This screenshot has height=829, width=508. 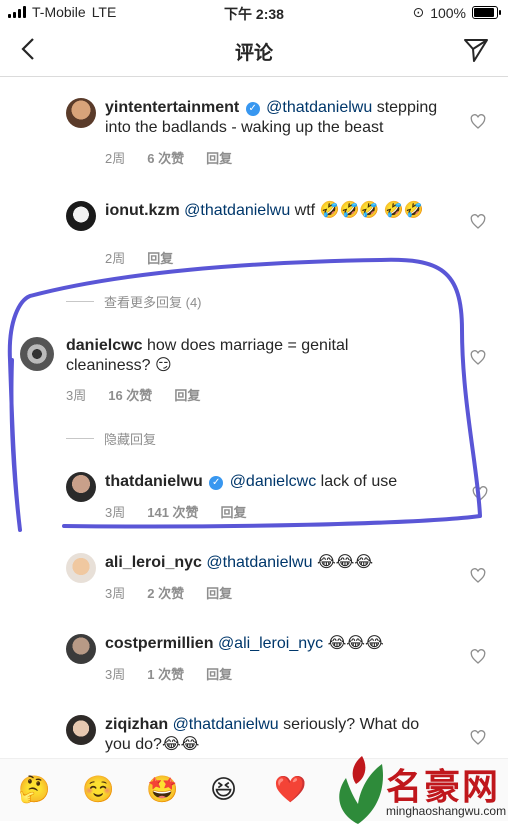 I want to click on watermark-url: minghaoshangwu.com, so click(x=446, y=811).